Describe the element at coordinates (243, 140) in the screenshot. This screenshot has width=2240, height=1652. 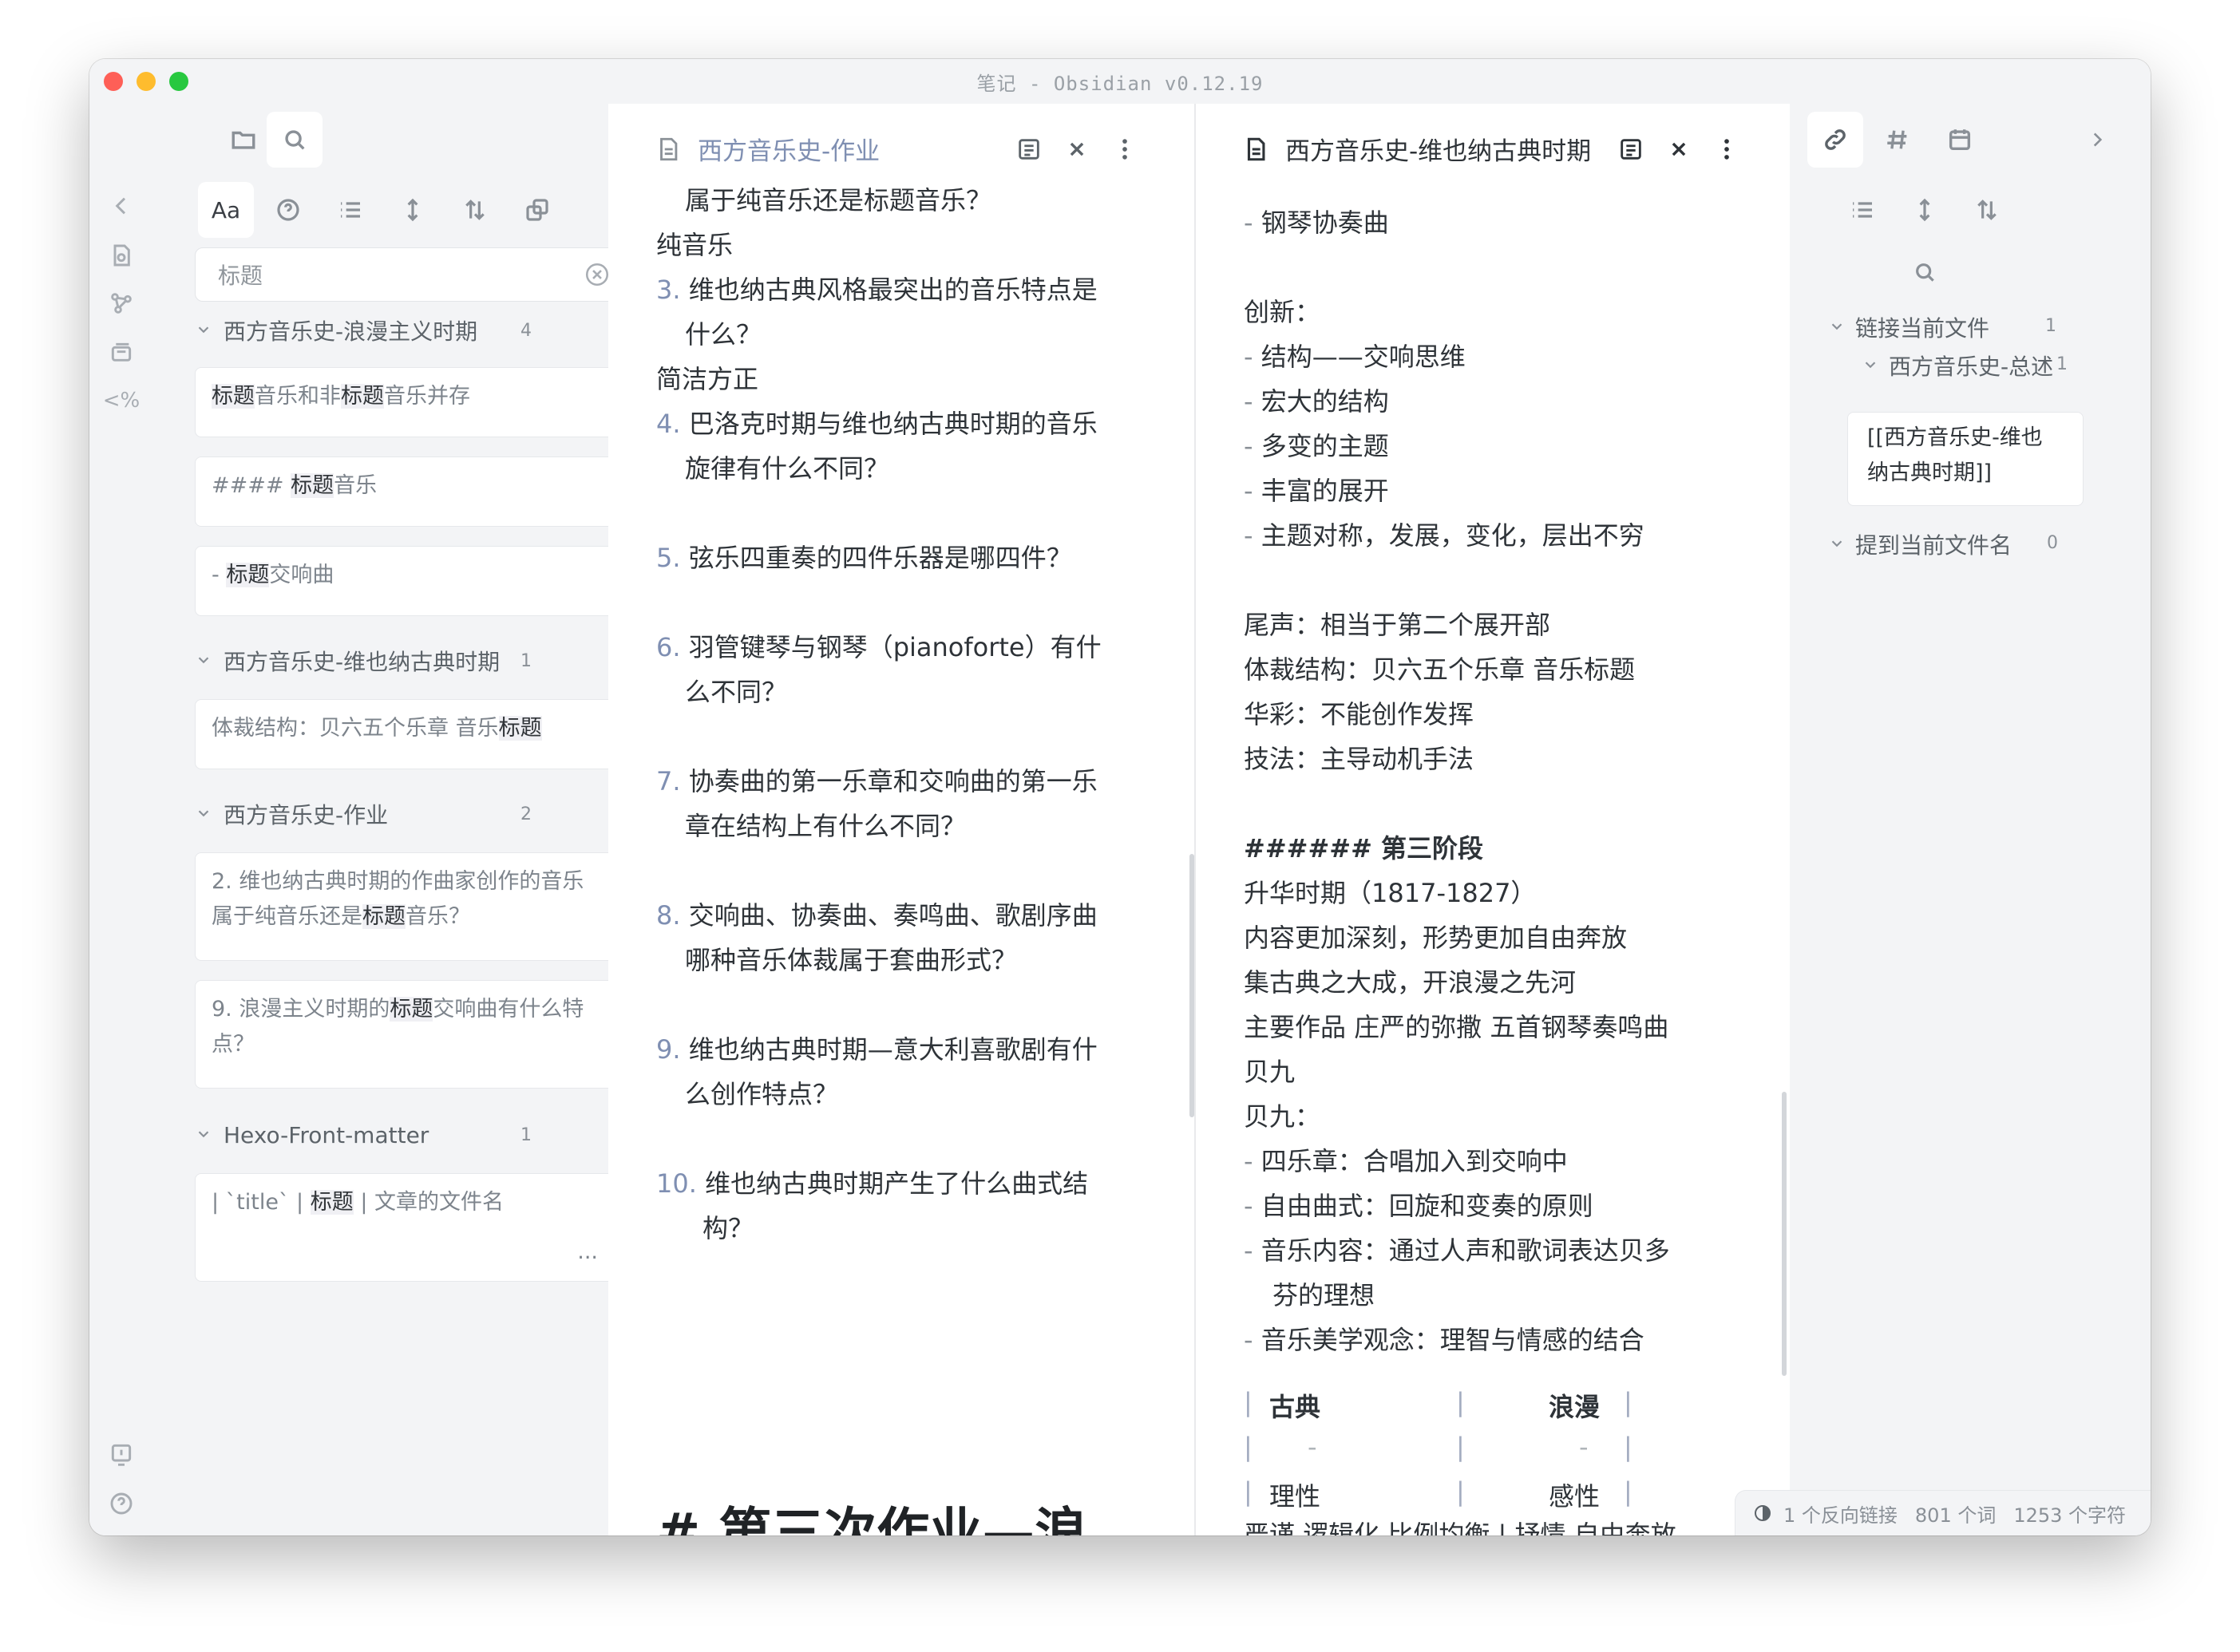
I see `file-explorer-tab` at that location.